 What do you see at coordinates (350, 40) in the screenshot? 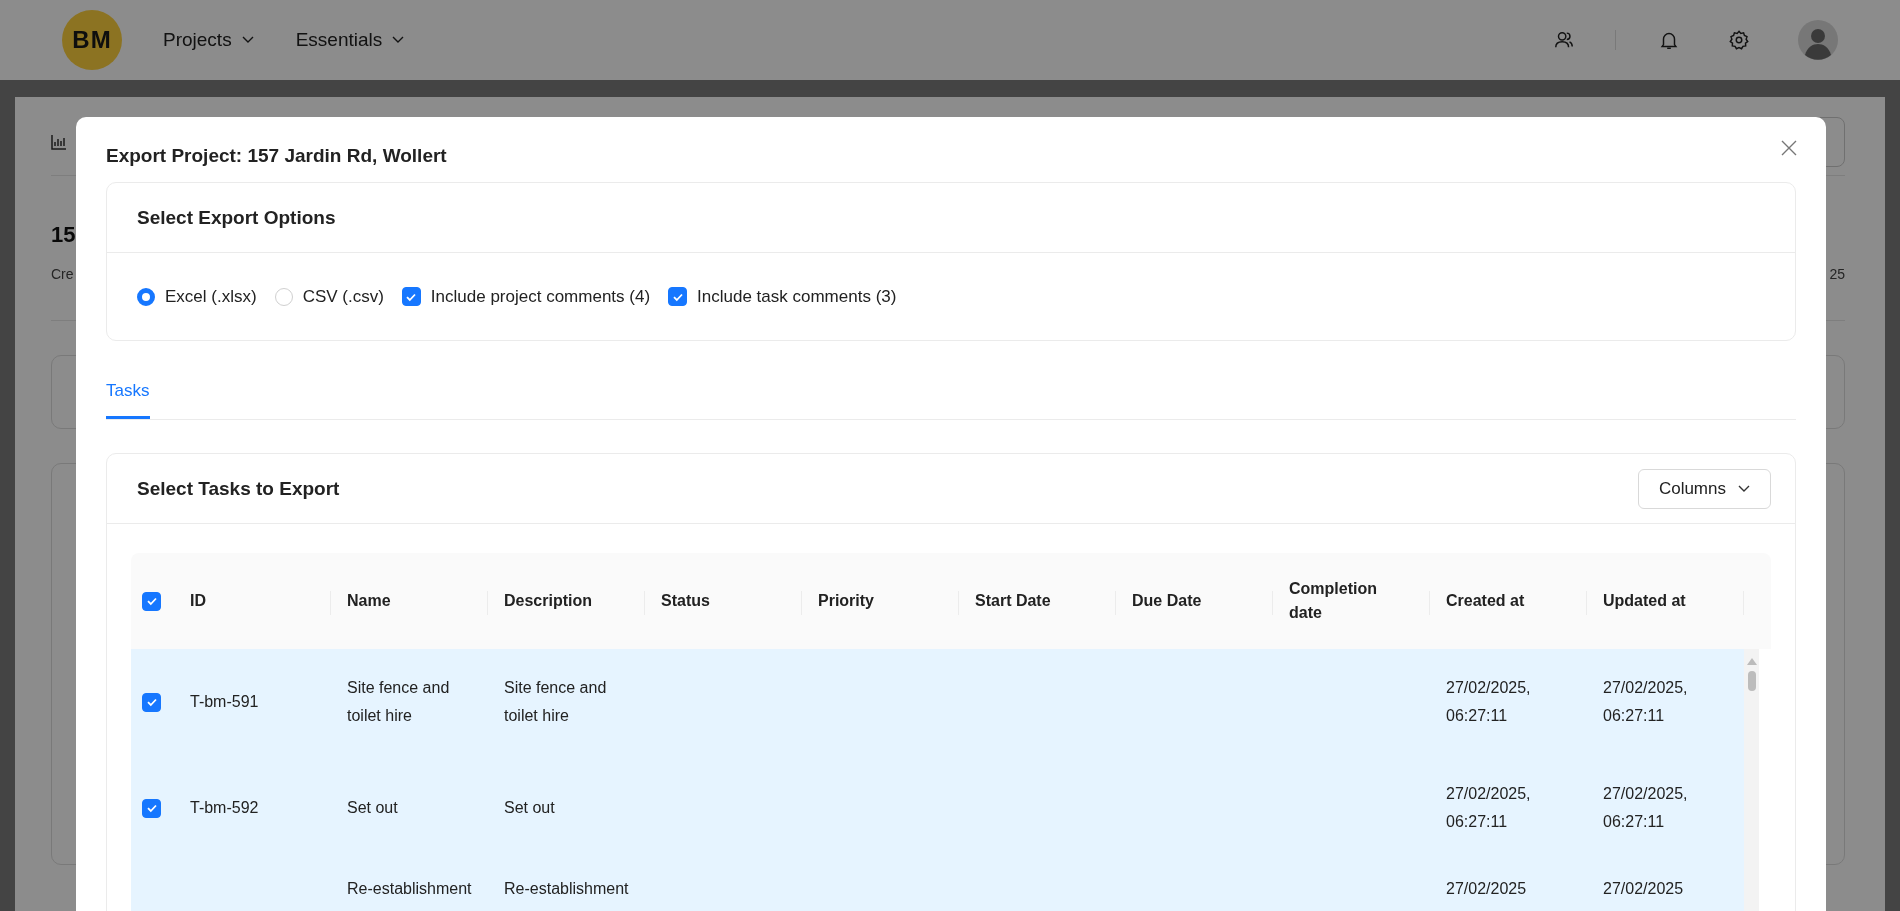
I see `nav-menu: Essentials` at bounding box center [350, 40].